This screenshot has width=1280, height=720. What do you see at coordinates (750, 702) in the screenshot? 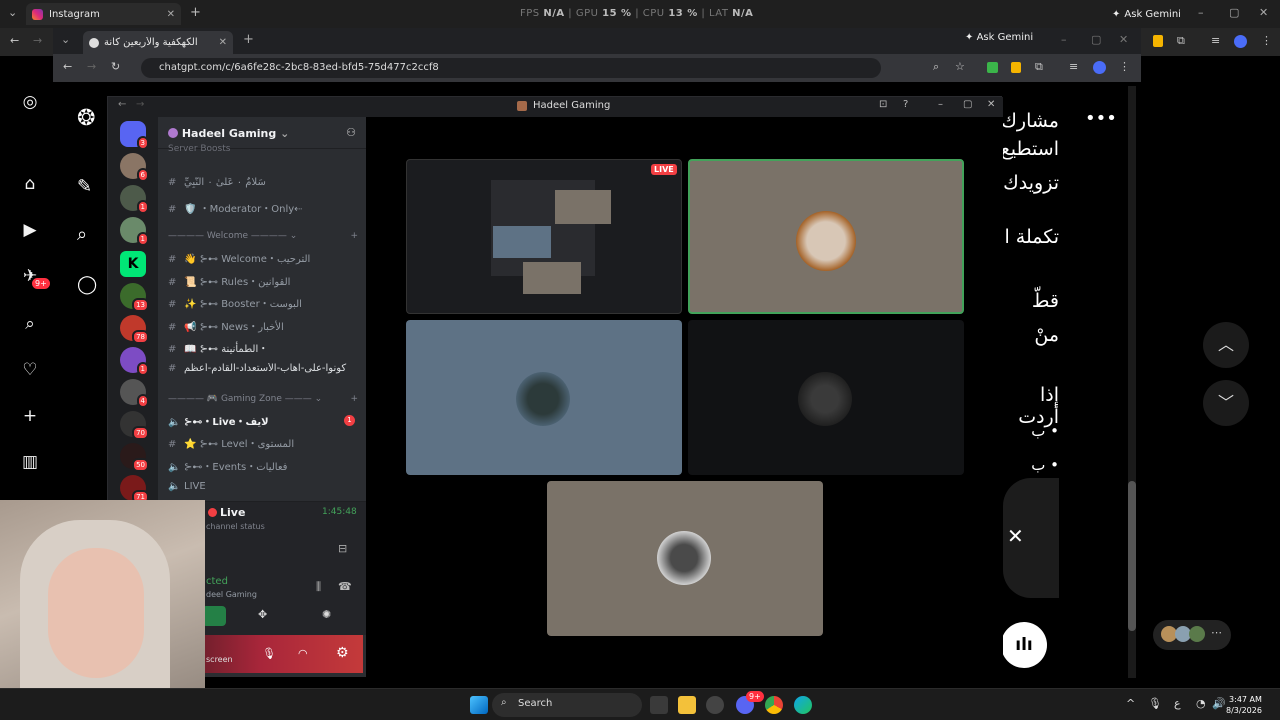
I see `discord-app-icon: 9+` at bounding box center [750, 702].